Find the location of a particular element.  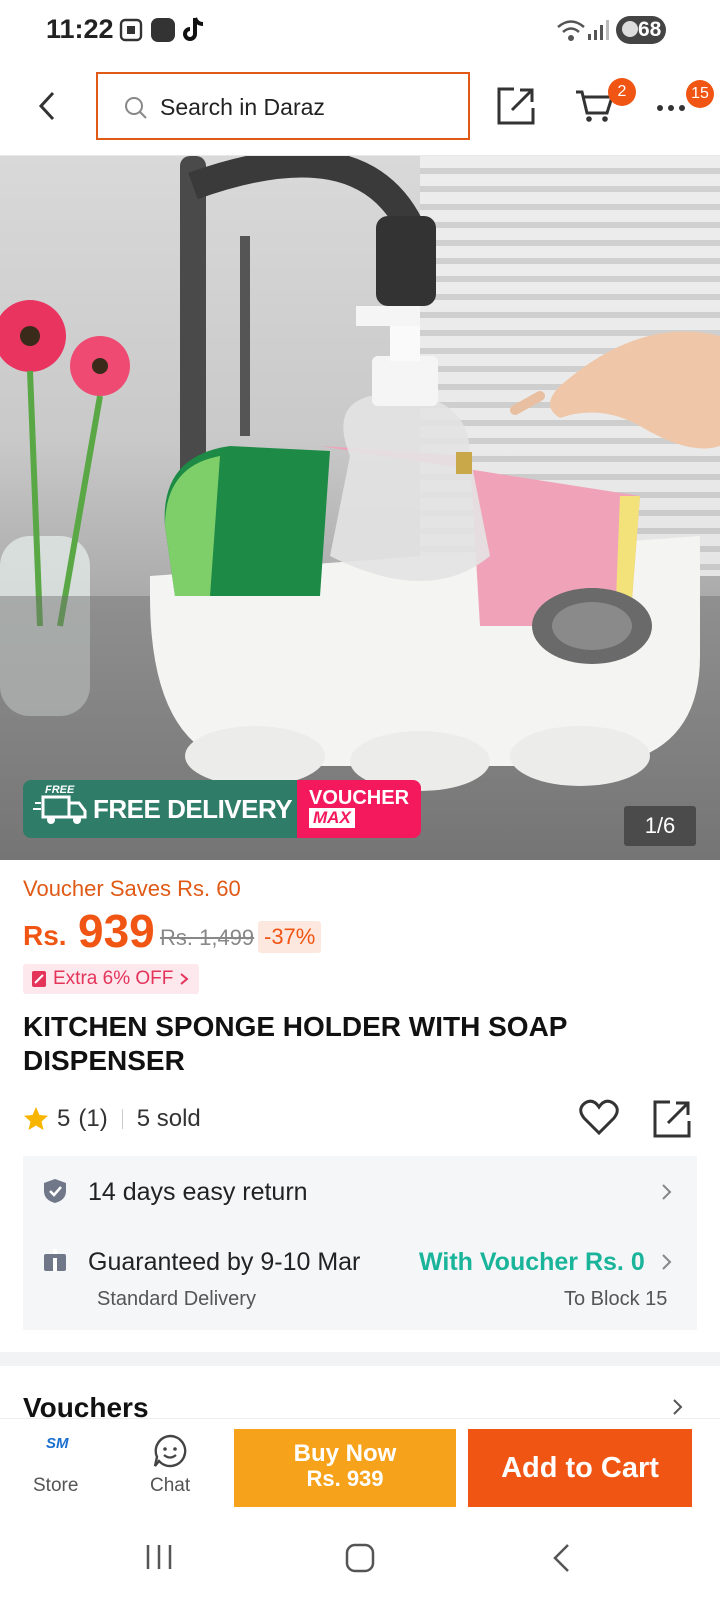

extra-off-text: Extra 6% OFF is located at coordinates (113, 978).